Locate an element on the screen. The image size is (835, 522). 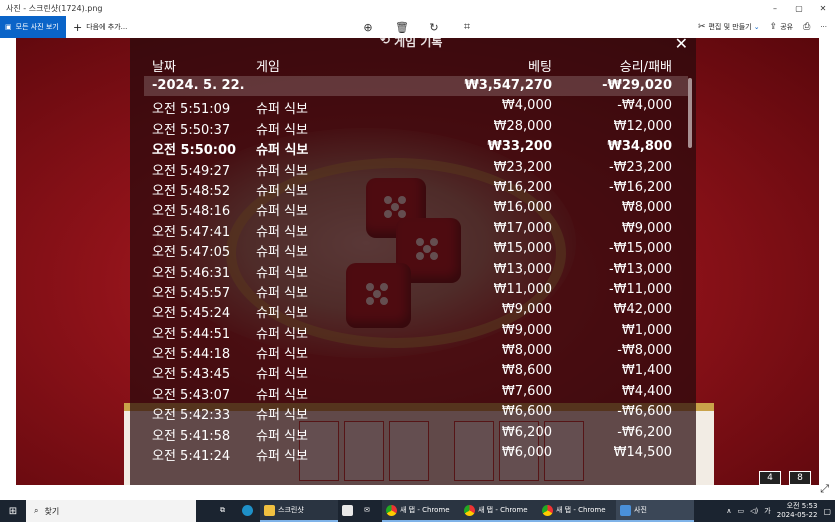
row-bet: ₩16,000 is located at coordinates (522, 208).